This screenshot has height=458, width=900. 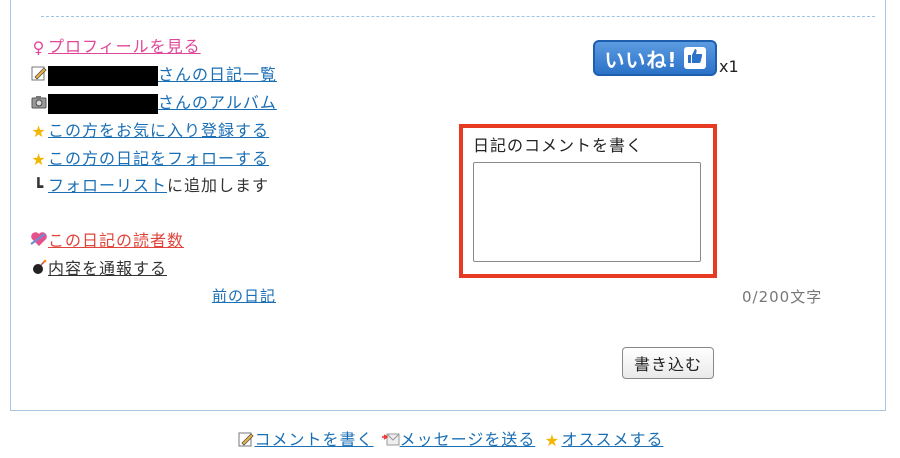 I want to click on profile-link: プロフィールを見る, so click(x=124, y=46).